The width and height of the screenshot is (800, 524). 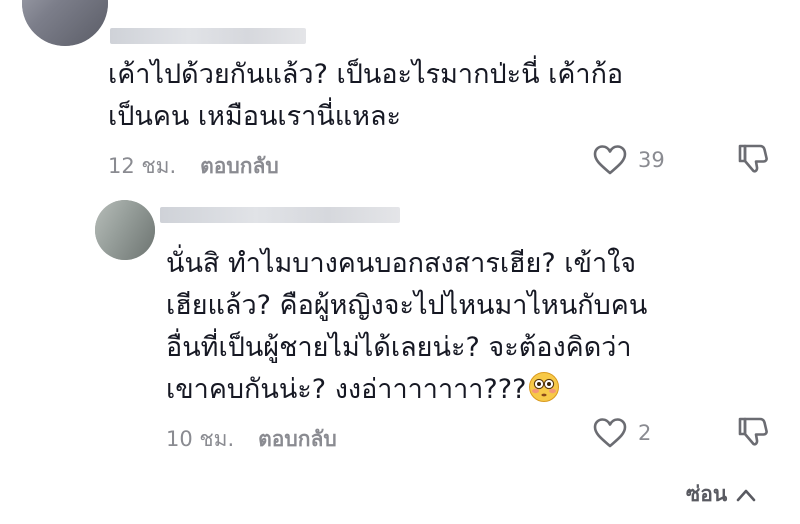 I want to click on comment-text-line: นั่นสิ ทำไมบางคนบอกสงสารเฮีย? เข้าใจ, so click(x=401, y=263).